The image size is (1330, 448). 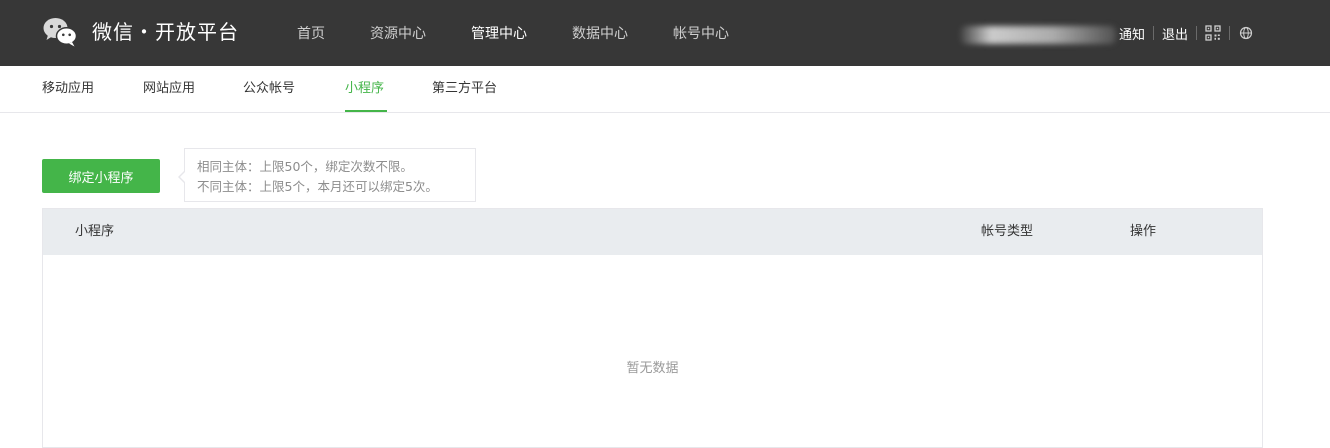 I want to click on column-header-mini-program: 小程序, so click(x=95, y=231).